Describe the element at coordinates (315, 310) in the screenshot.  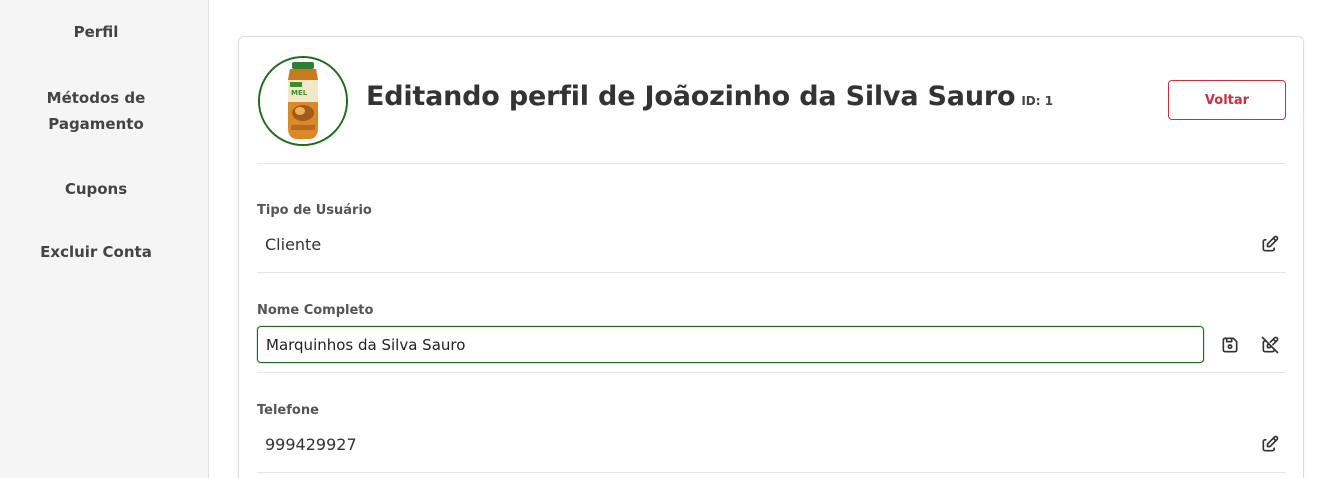
I see `full-name-label: Nome Completo` at that location.